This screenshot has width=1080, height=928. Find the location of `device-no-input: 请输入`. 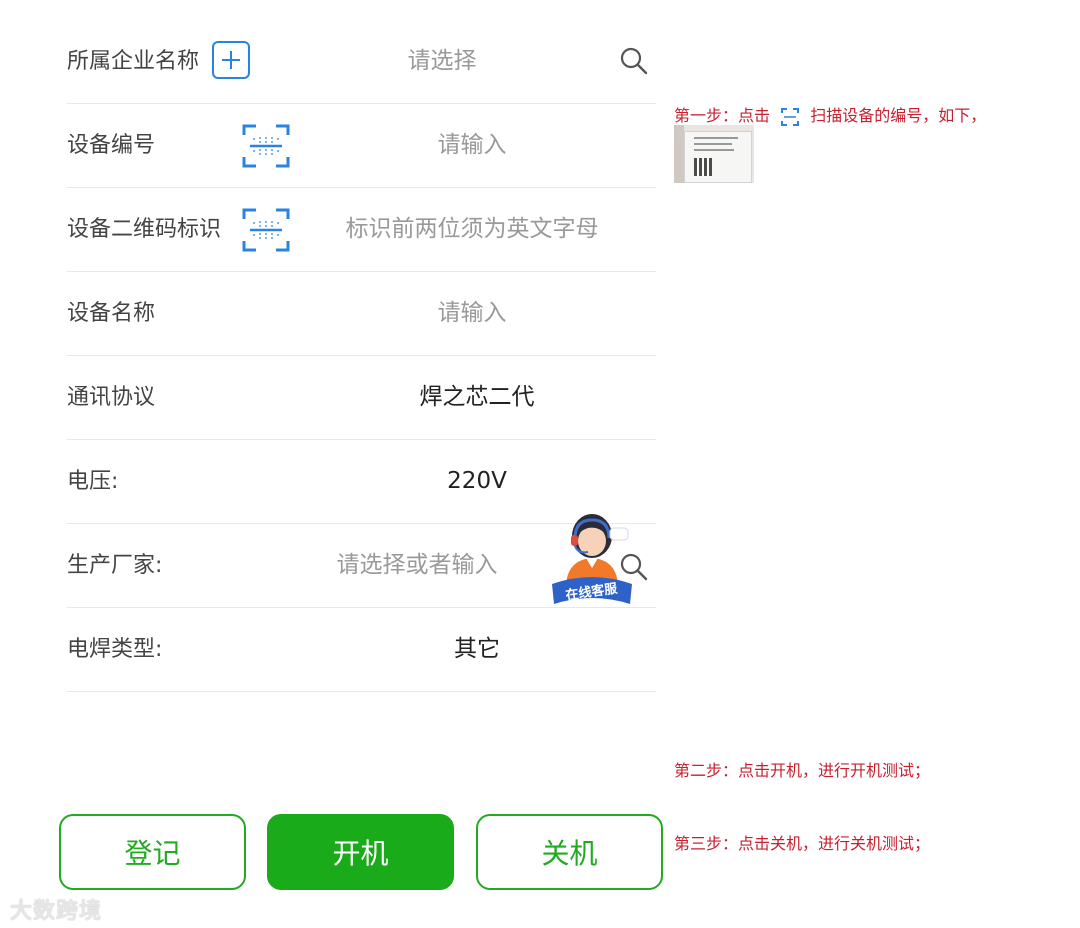

device-no-input: 请输入 is located at coordinates (472, 145).